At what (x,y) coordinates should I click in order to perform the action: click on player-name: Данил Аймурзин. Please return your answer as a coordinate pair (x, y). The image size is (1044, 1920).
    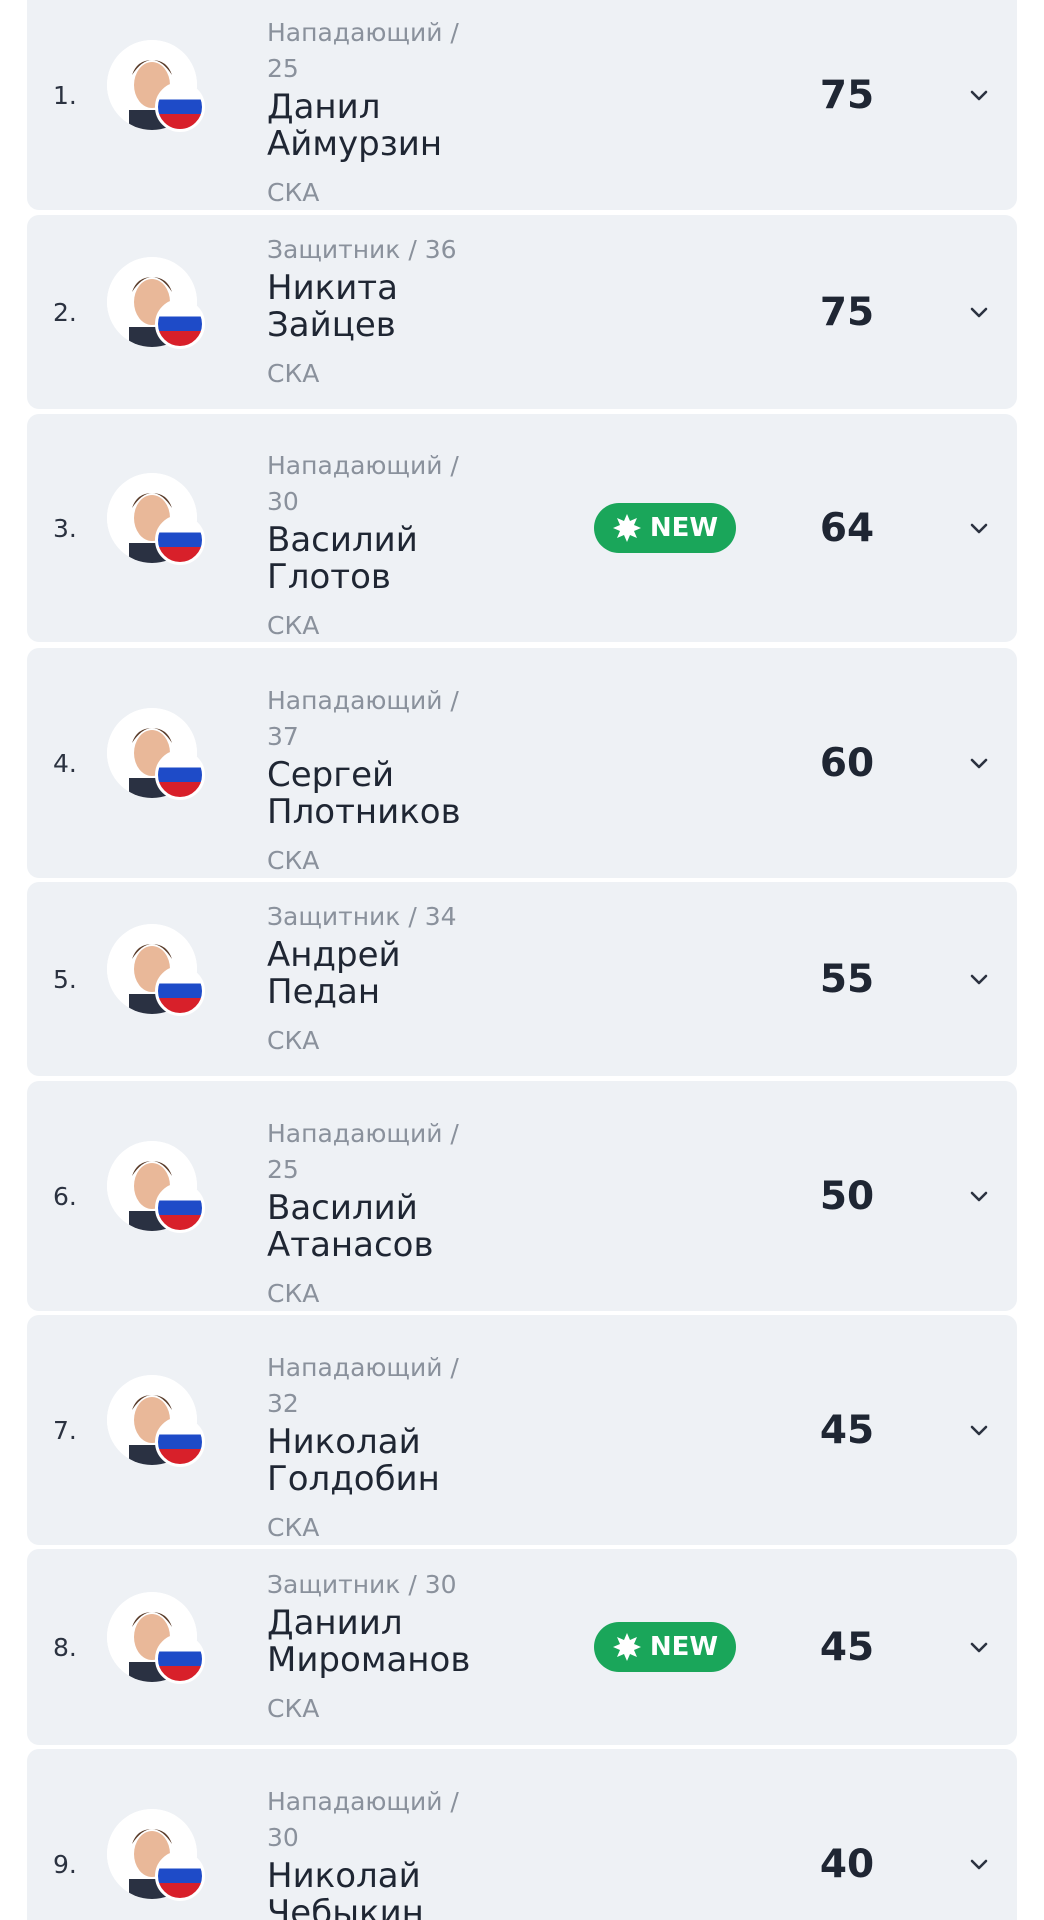
    Looking at the image, I should click on (377, 126).